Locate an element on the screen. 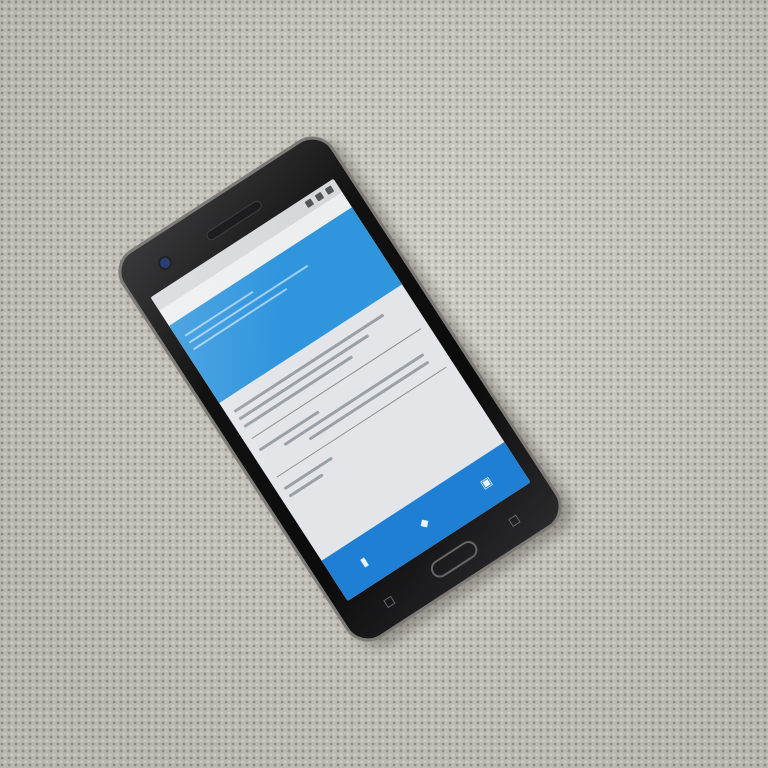 Image resolution: width=768 pixels, height=768 pixels. bottom-nav-icon: ▮ is located at coordinates (363, 561).